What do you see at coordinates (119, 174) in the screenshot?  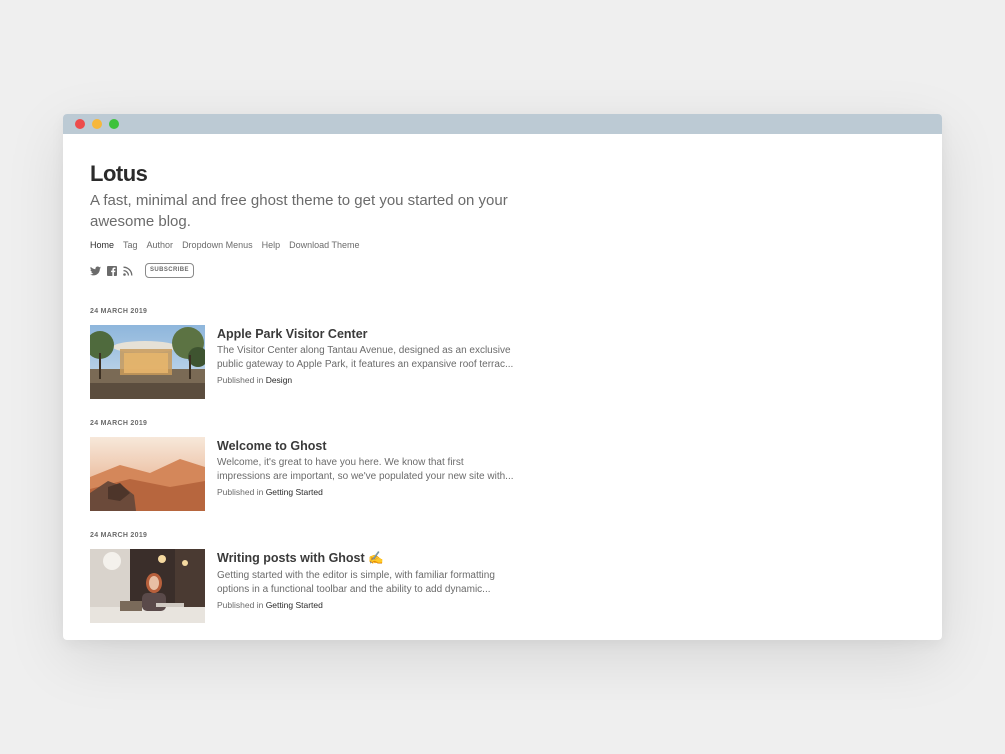 I see `site-title: Lotus` at bounding box center [119, 174].